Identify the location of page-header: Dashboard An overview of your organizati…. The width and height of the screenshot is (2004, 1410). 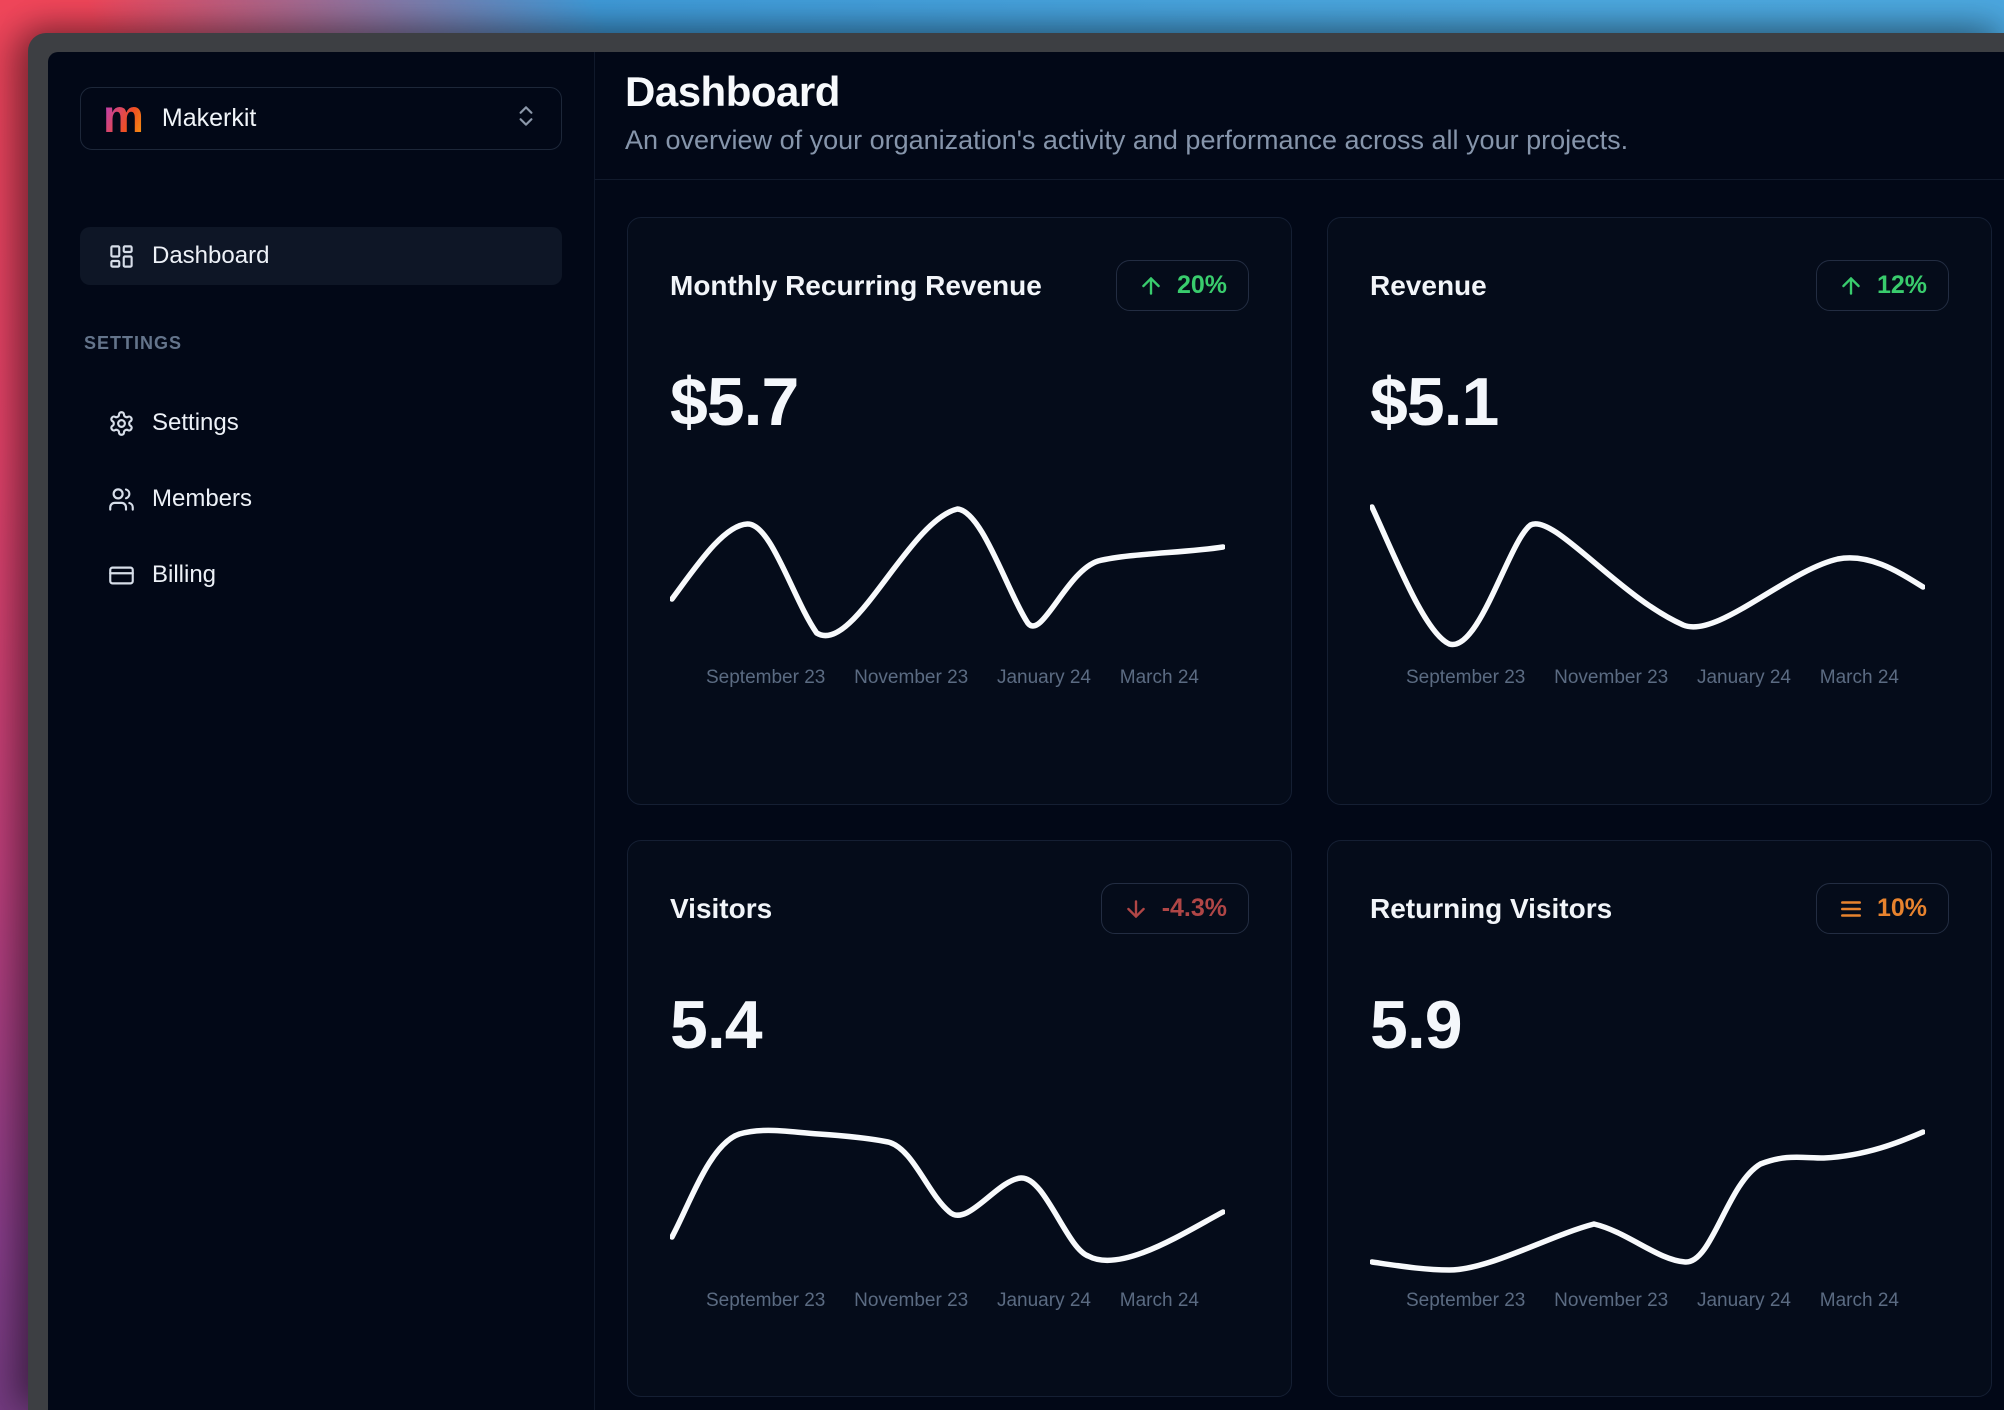
(1299, 116).